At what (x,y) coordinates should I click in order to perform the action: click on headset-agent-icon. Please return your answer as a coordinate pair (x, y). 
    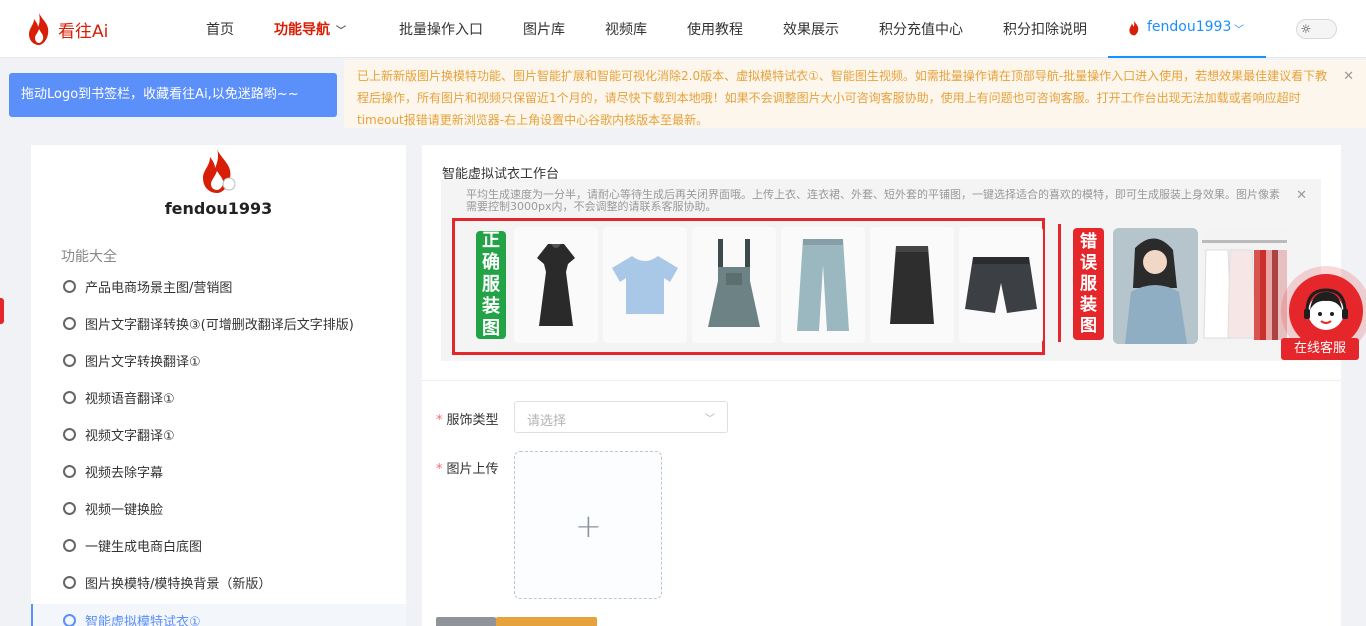
    Looking at the image, I should click on (1326, 309).